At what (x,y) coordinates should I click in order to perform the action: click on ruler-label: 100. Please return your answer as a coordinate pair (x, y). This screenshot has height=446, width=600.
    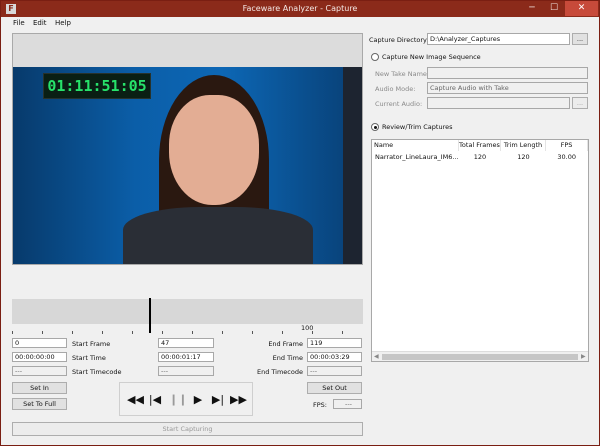
    Looking at the image, I should click on (307, 328).